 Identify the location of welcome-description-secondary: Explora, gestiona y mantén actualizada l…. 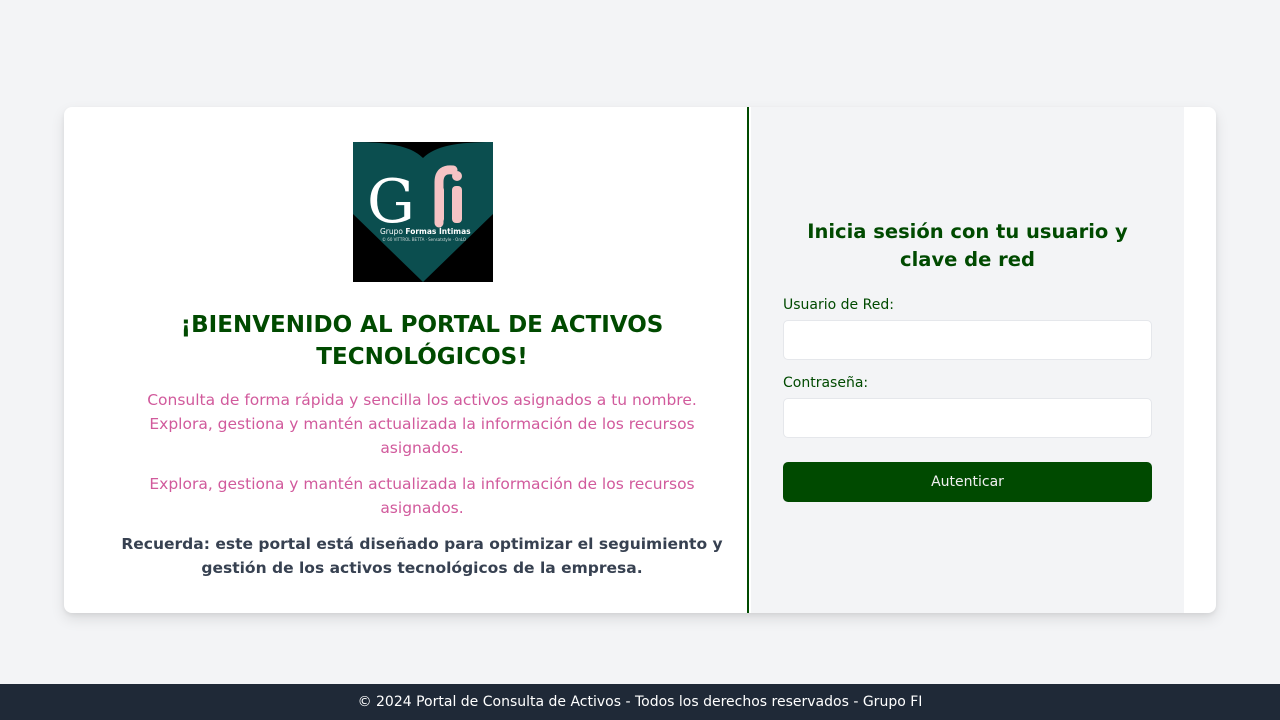
(422, 496).